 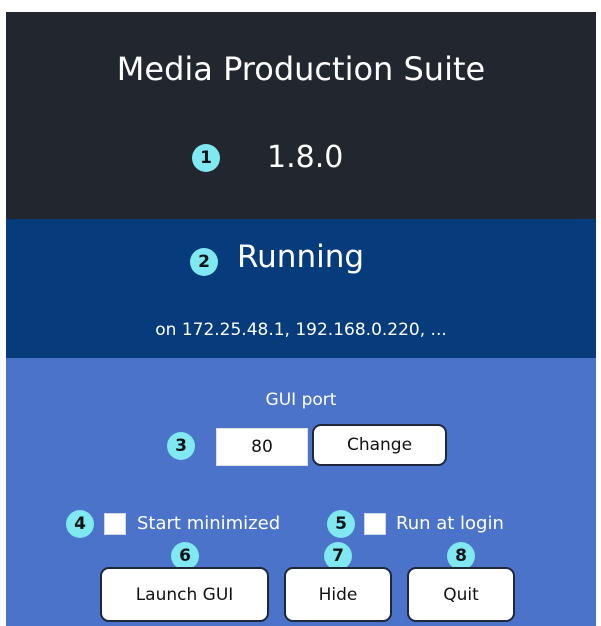 What do you see at coordinates (206, 158) in the screenshot?
I see `annotation-badge-1: 1` at bounding box center [206, 158].